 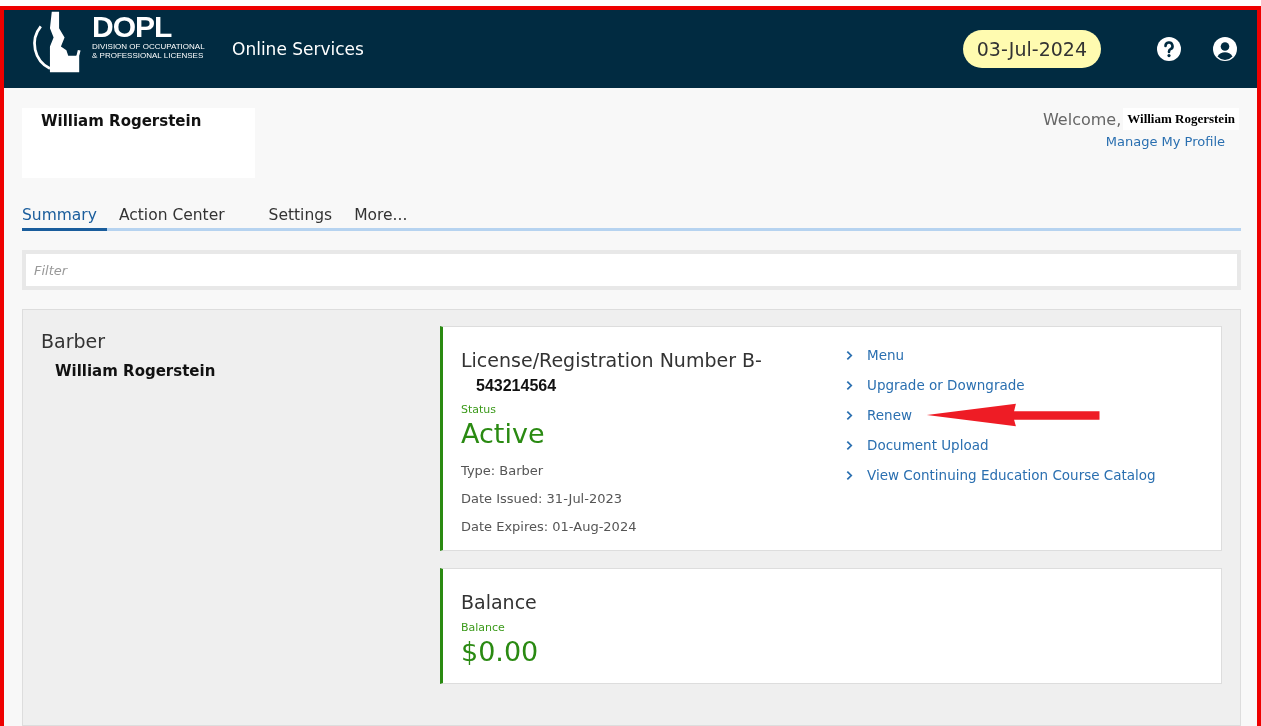 I want to click on license-detail: Date Issued: 31-Jul-2023, so click(x=542, y=498).